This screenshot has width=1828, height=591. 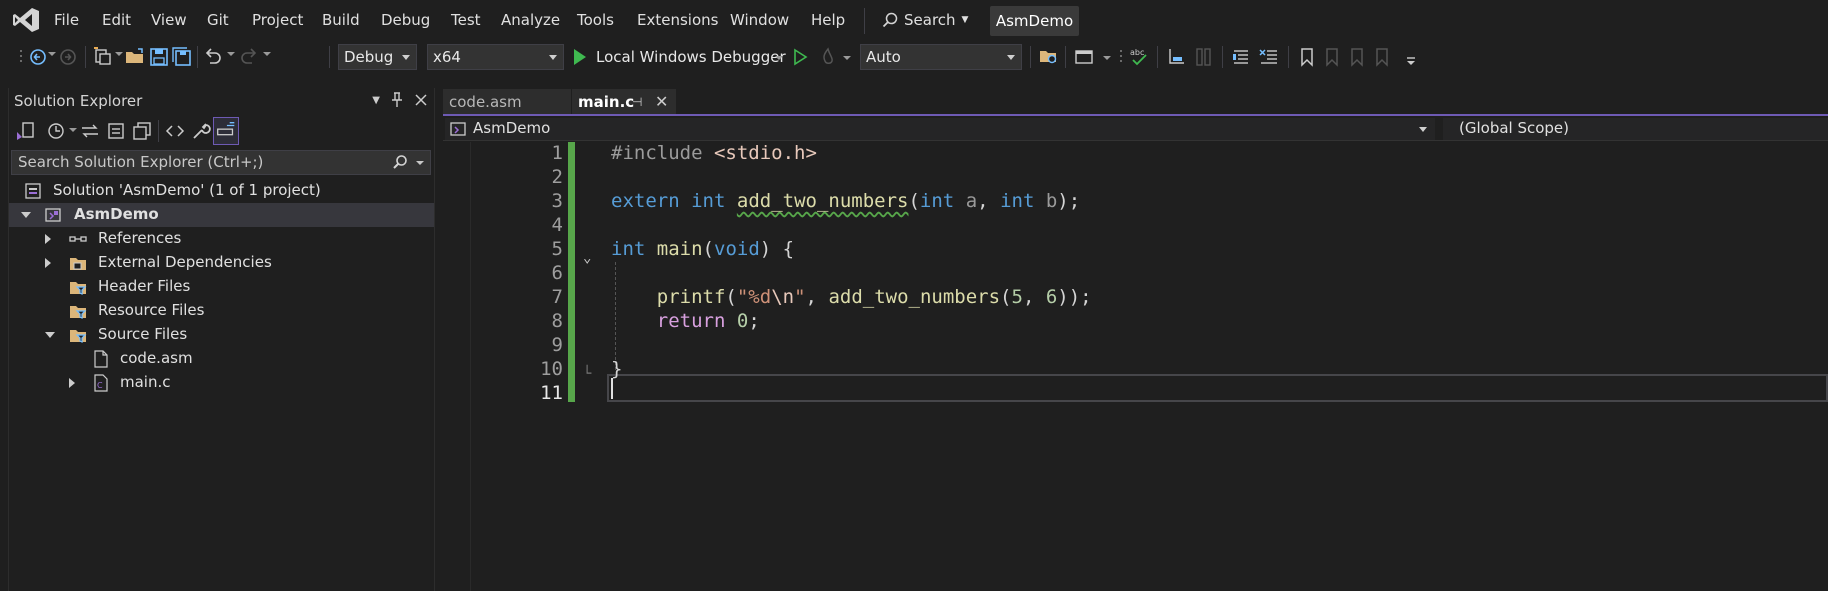 I want to click on solution-search-input: Search Solution Explorer (Ctrl+;), so click(x=221, y=162).